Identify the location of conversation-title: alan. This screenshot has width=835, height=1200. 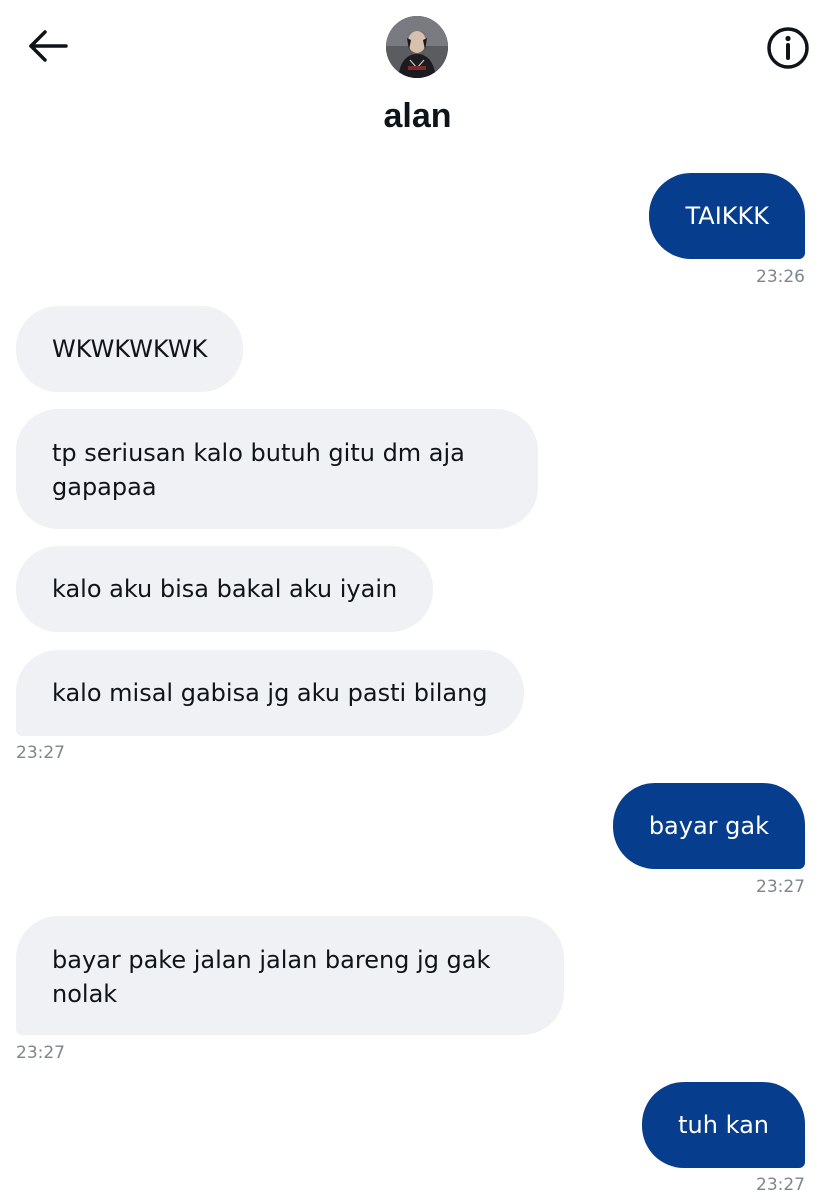
(417, 116).